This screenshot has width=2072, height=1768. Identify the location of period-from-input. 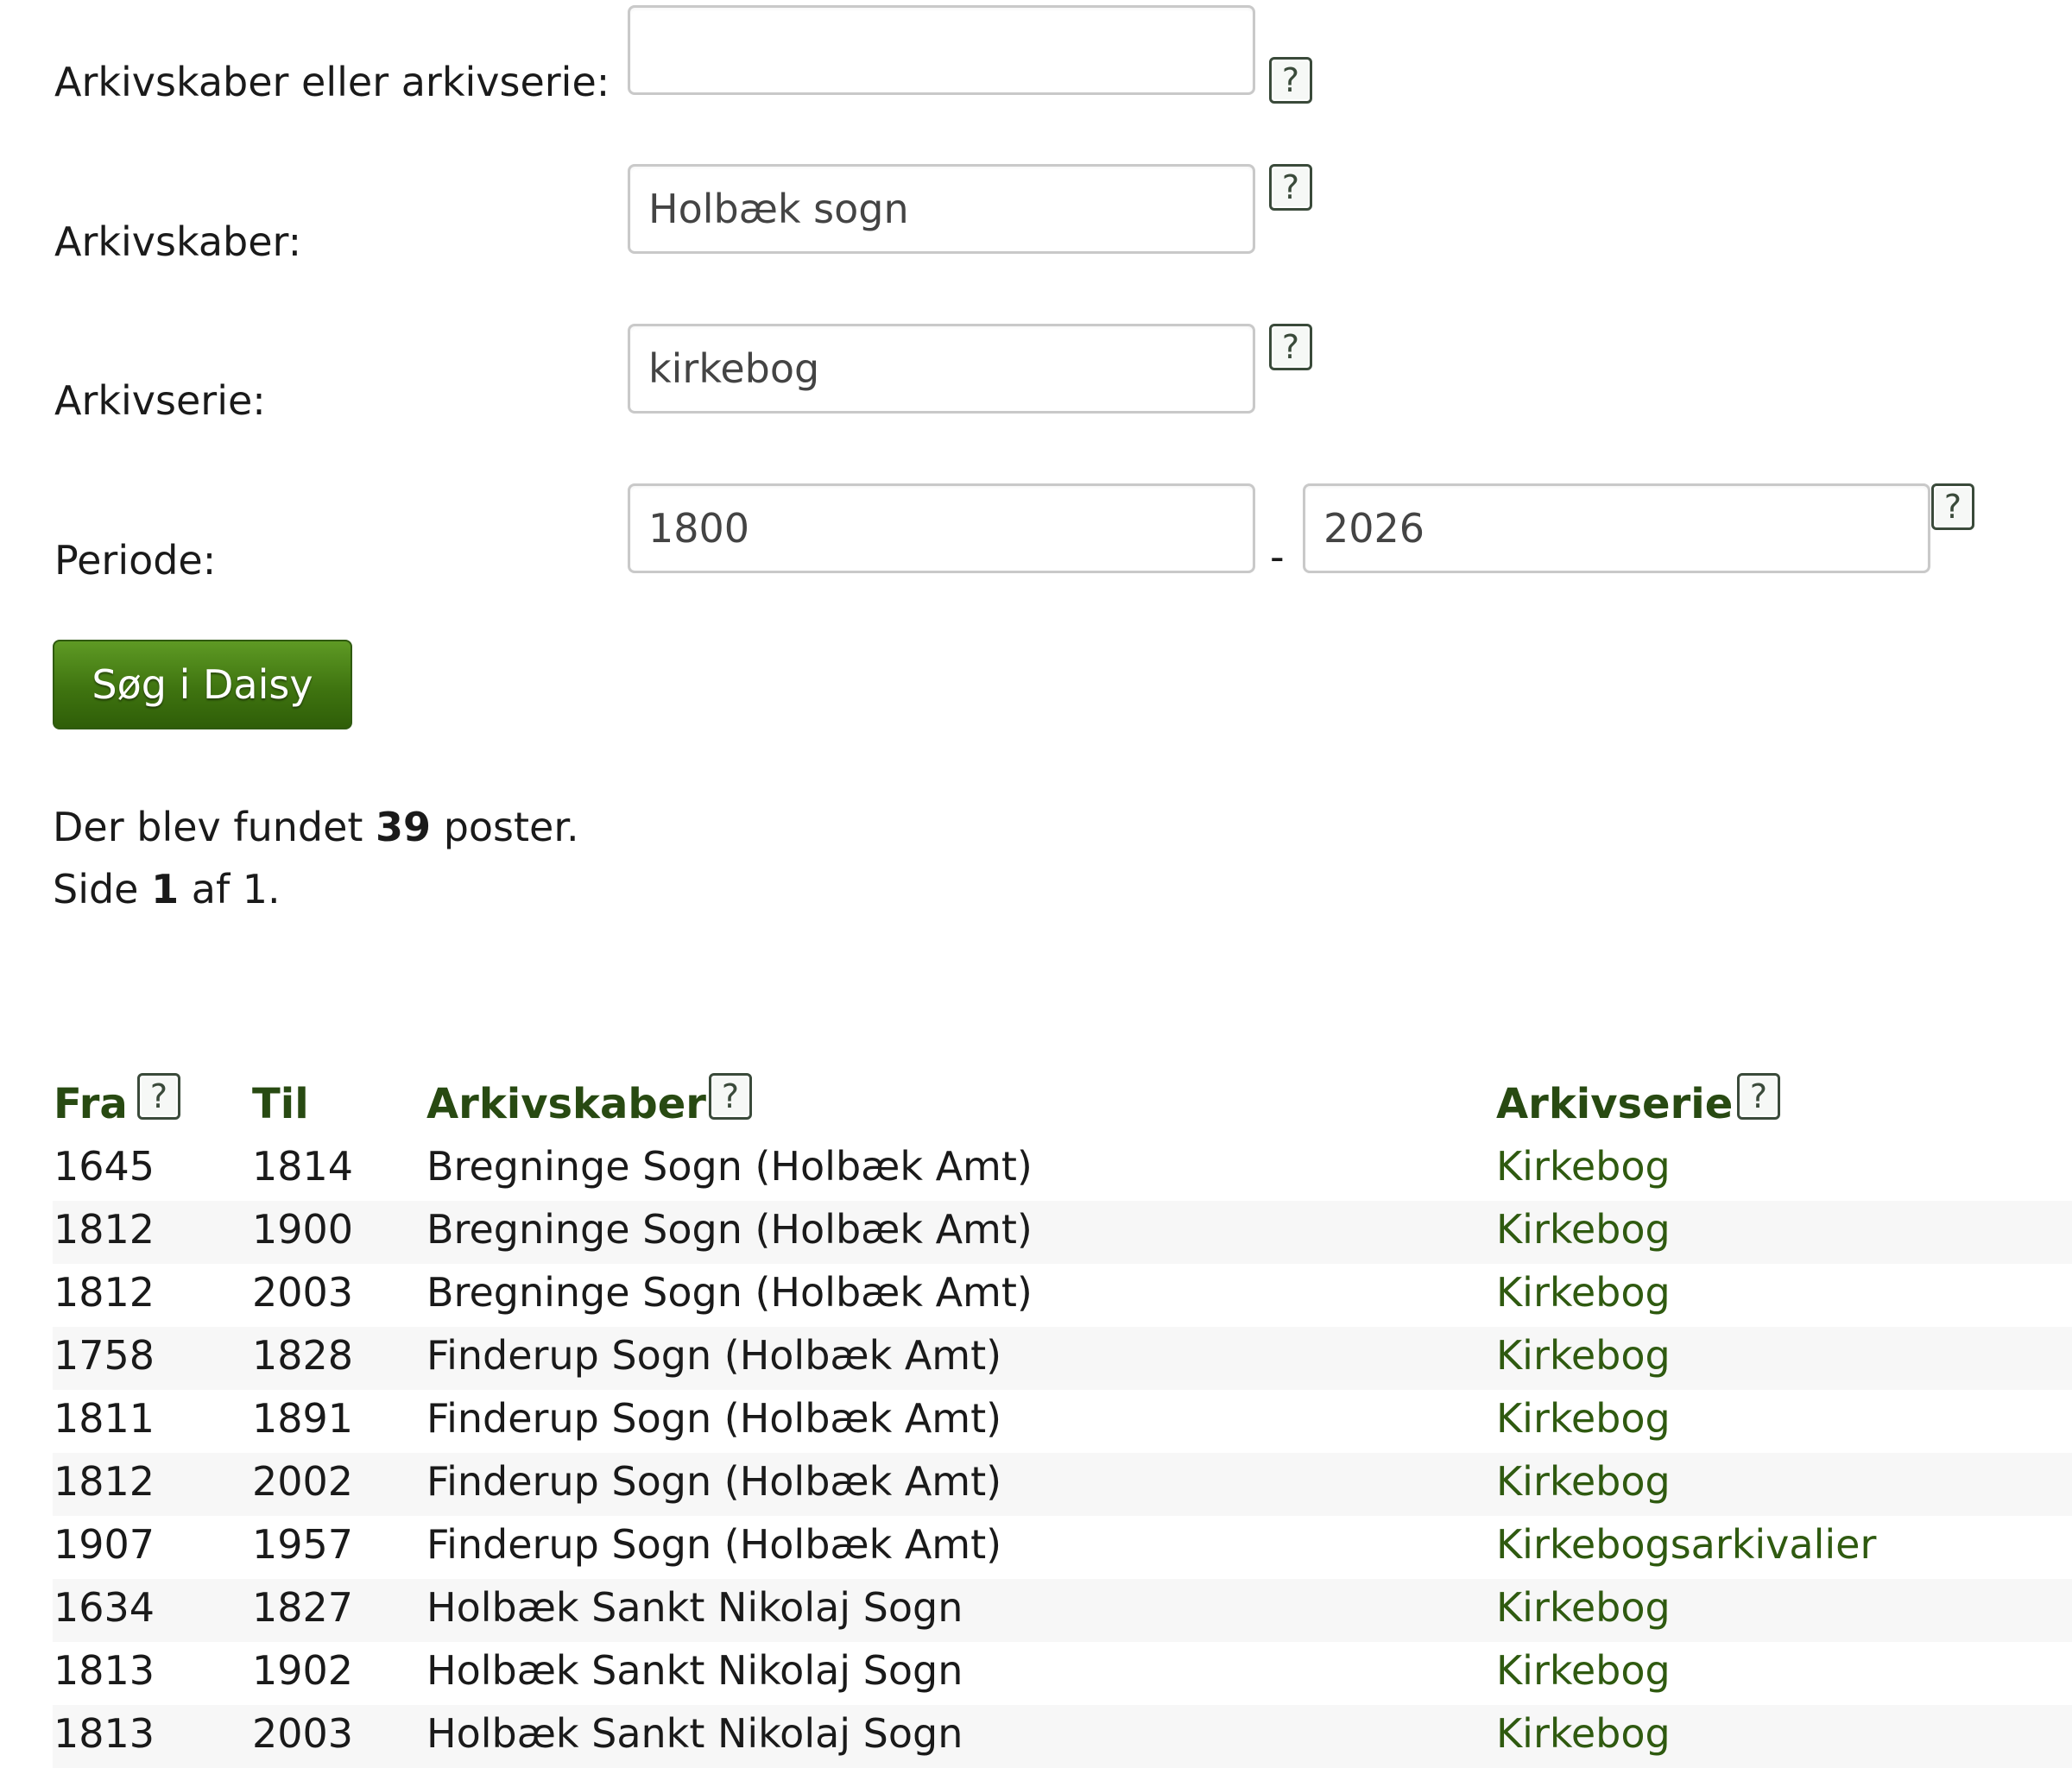
(941, 528).